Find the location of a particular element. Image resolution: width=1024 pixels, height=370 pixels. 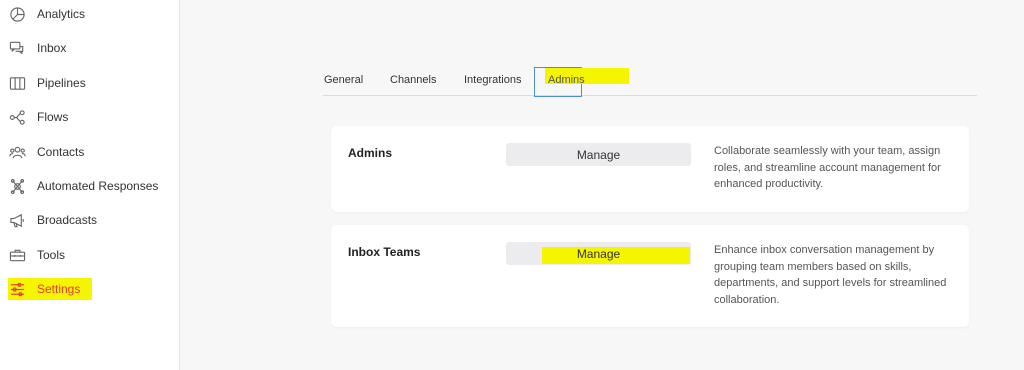

tab-admins: Admins is located at coordinates (566, 80).